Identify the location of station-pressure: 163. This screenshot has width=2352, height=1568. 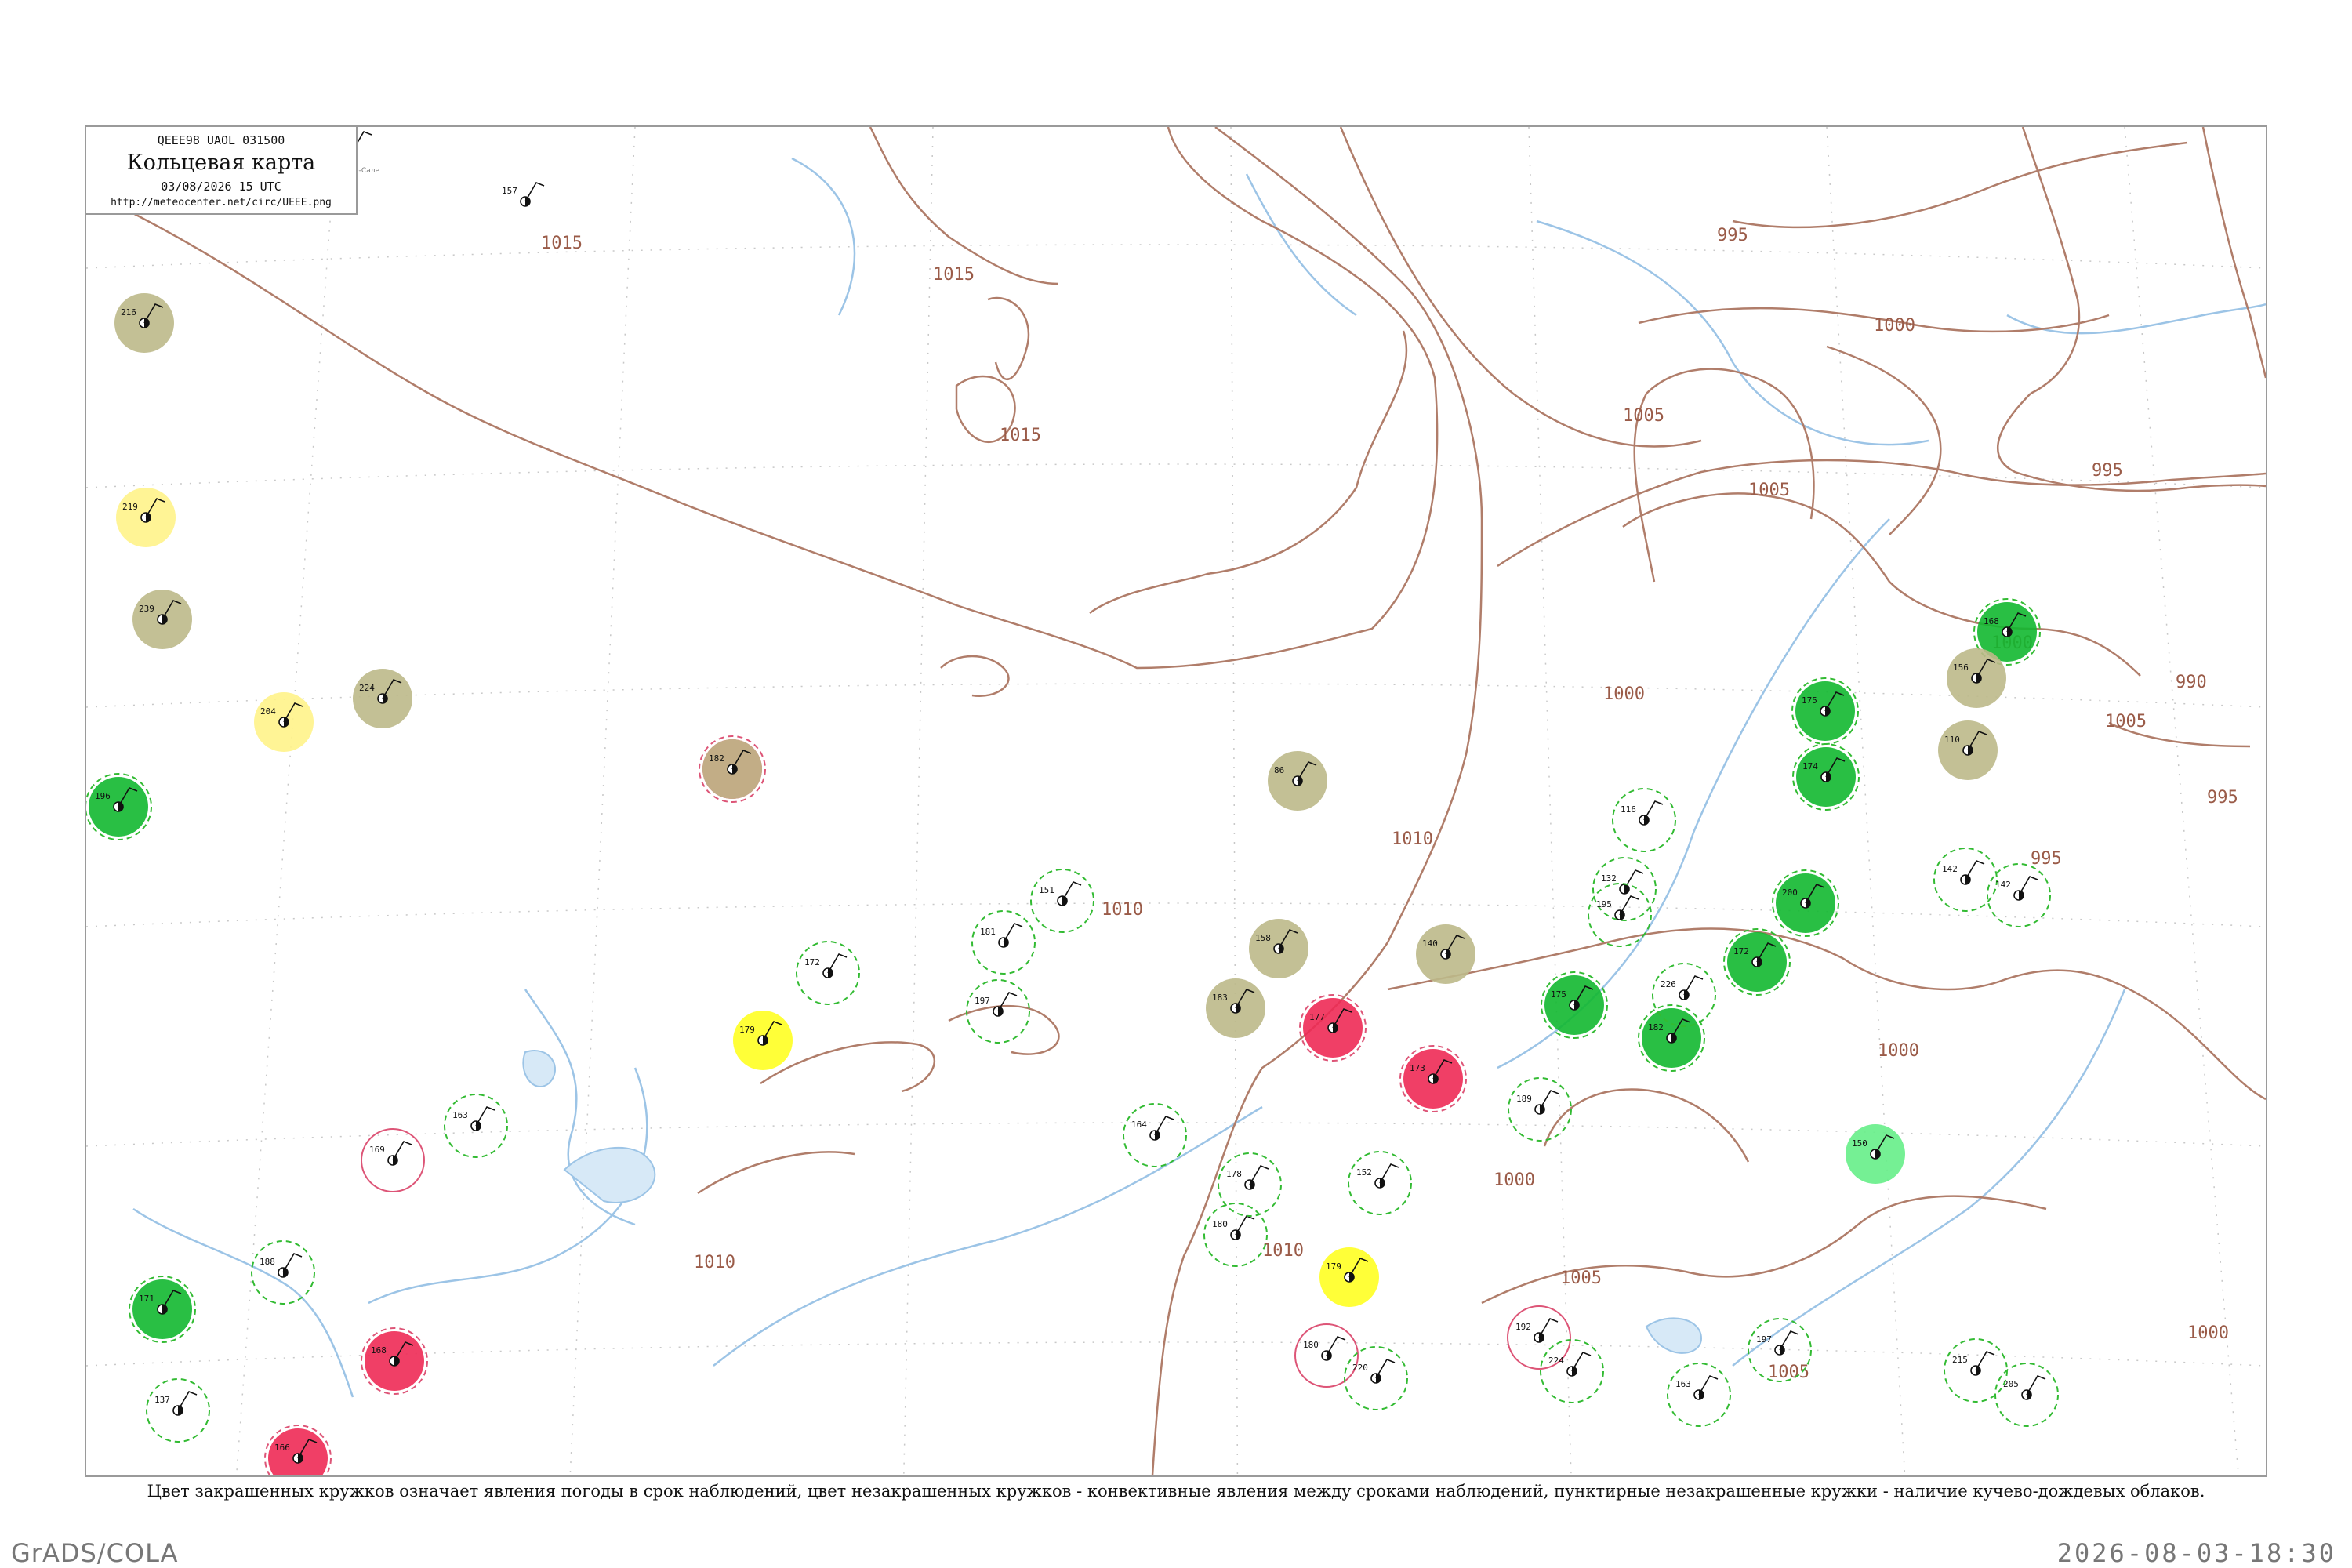
(460, 1115).